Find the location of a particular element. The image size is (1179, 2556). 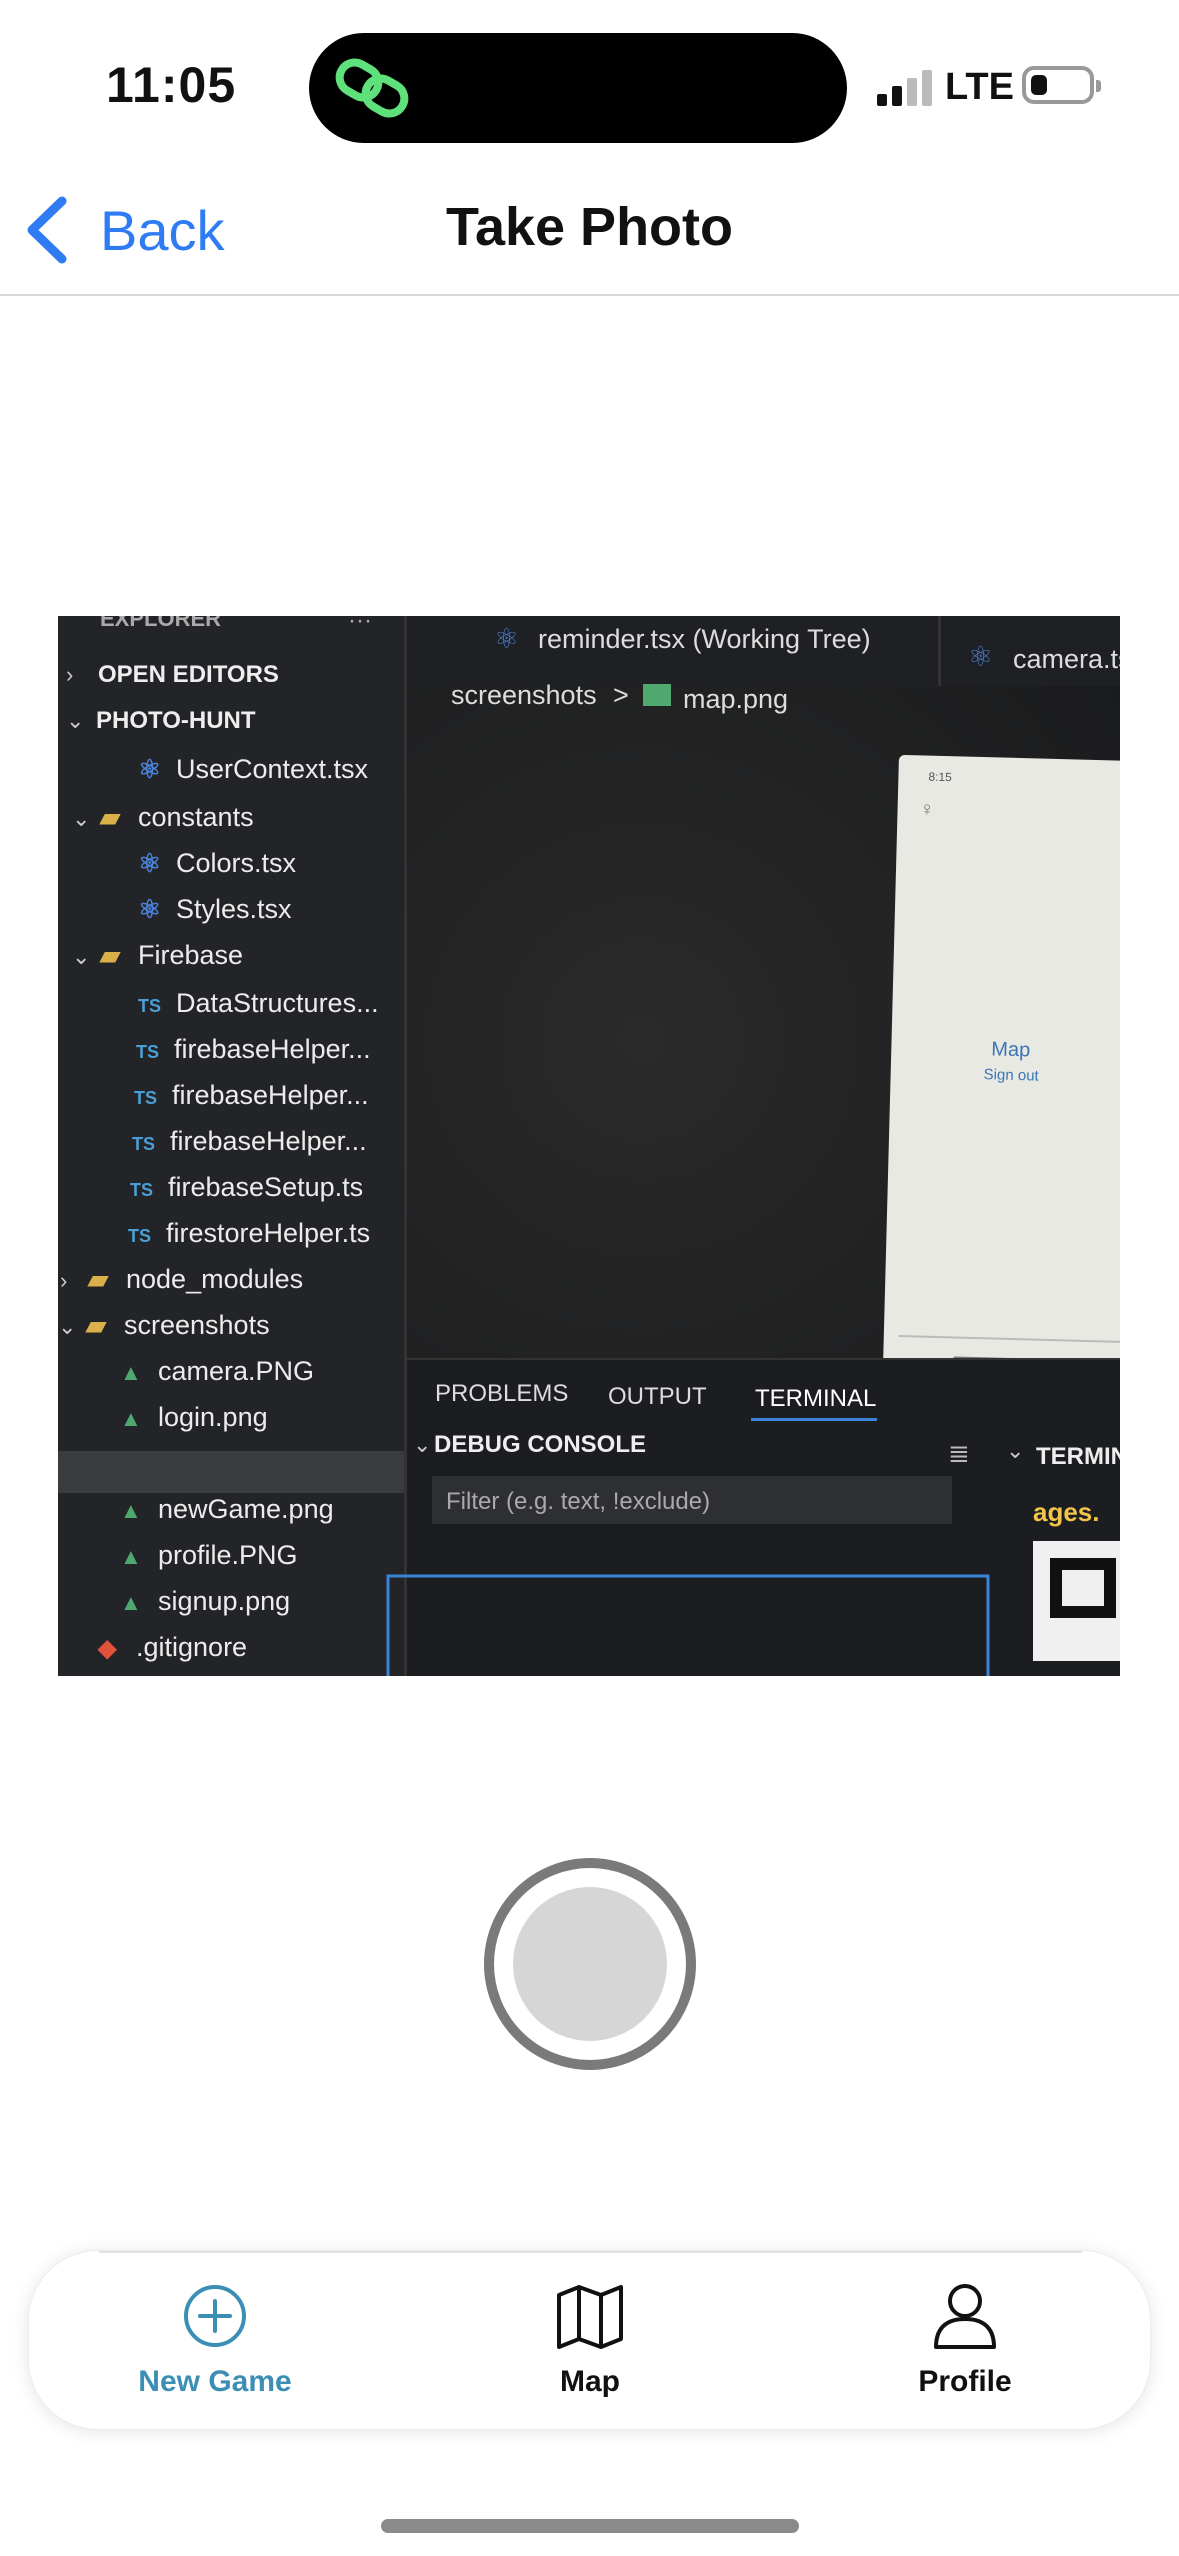

breadcrumb-file: map.png is located at coordinates (735, 699).